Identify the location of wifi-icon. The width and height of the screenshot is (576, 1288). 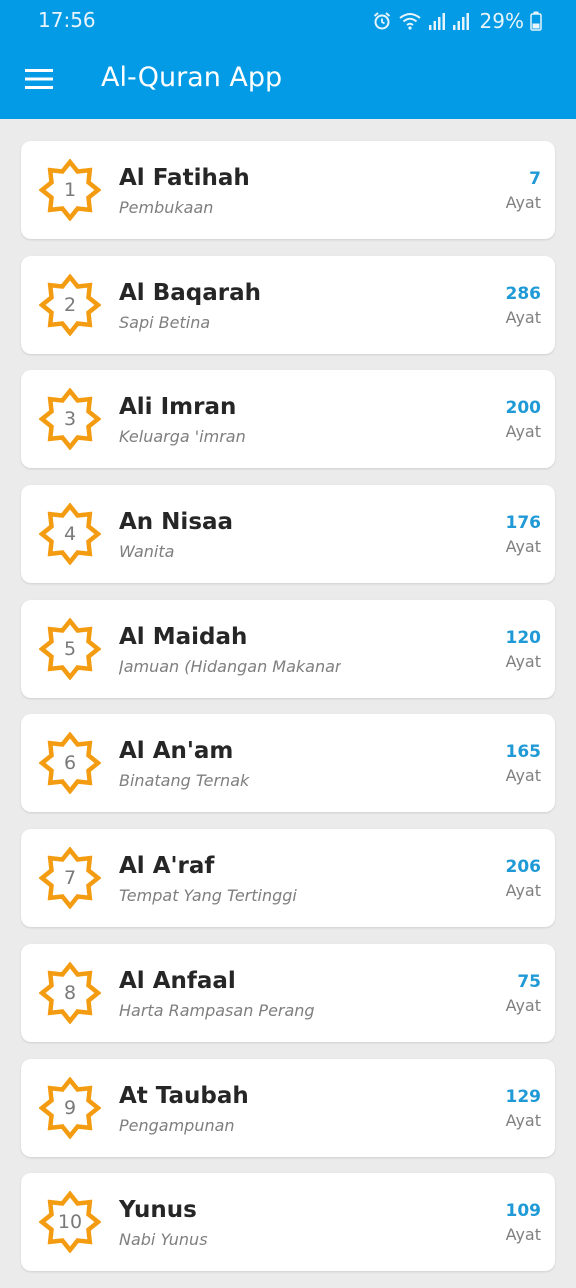
(410, 21).